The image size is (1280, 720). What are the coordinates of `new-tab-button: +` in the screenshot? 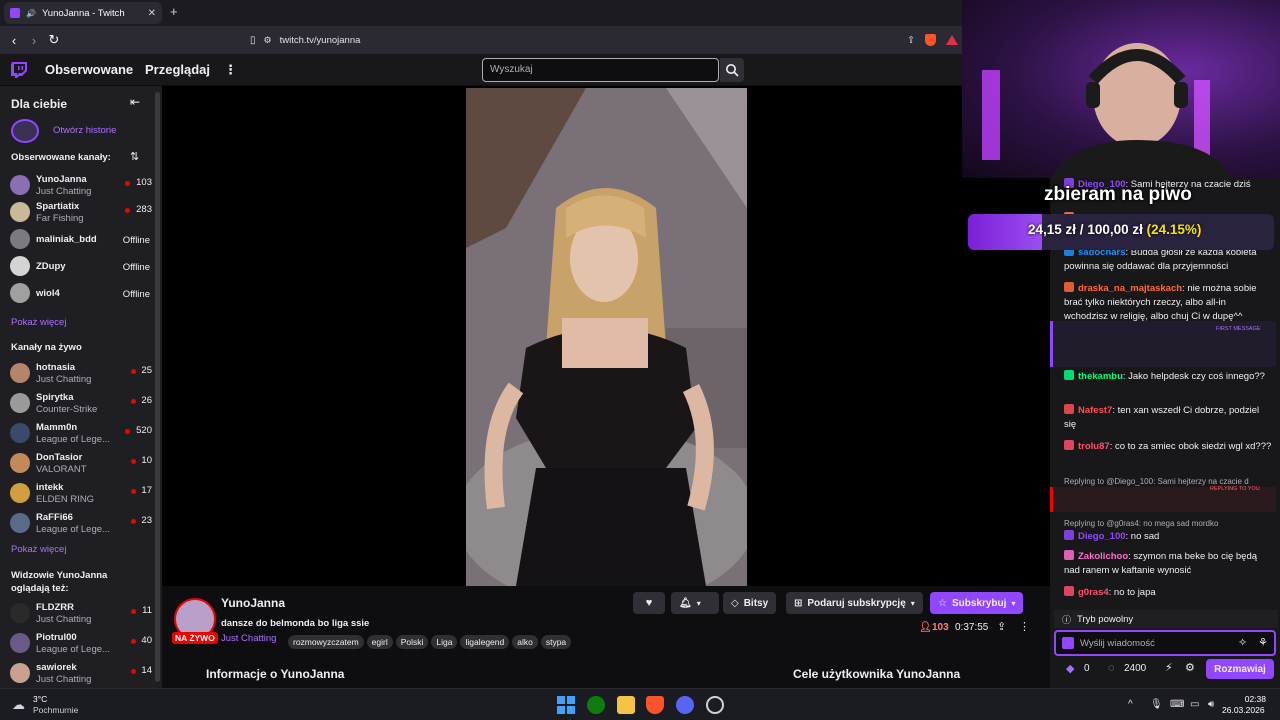 It's located at (174, 11).